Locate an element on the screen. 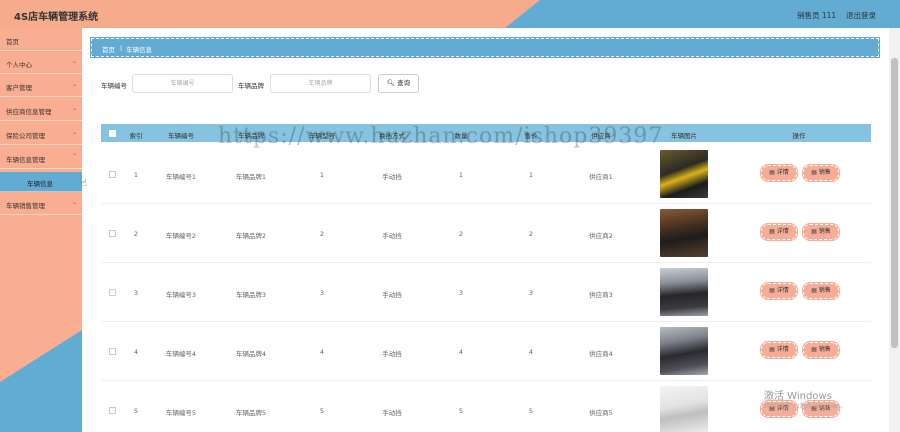  col-actions: 操作 is located at coordinates (799, 136).